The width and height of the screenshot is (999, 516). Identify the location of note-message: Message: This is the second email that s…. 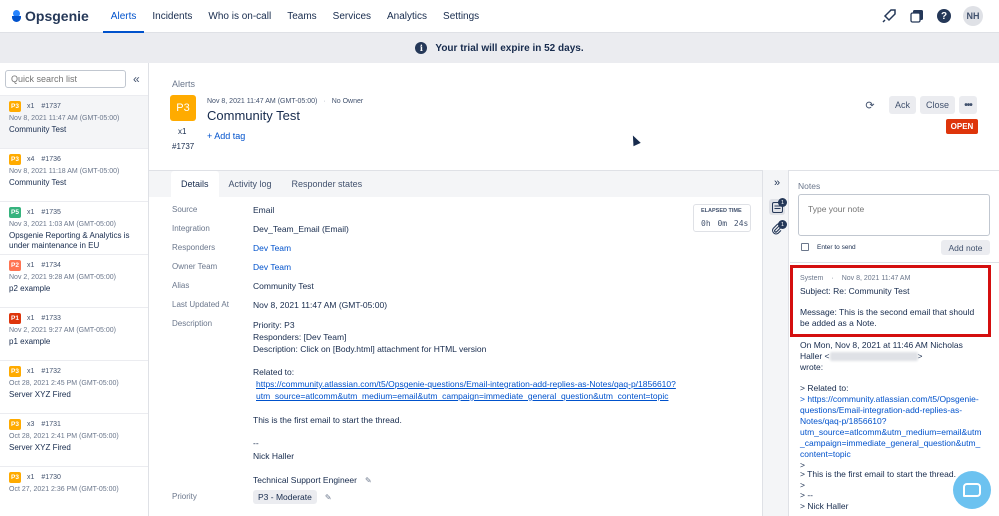
(887, 312).